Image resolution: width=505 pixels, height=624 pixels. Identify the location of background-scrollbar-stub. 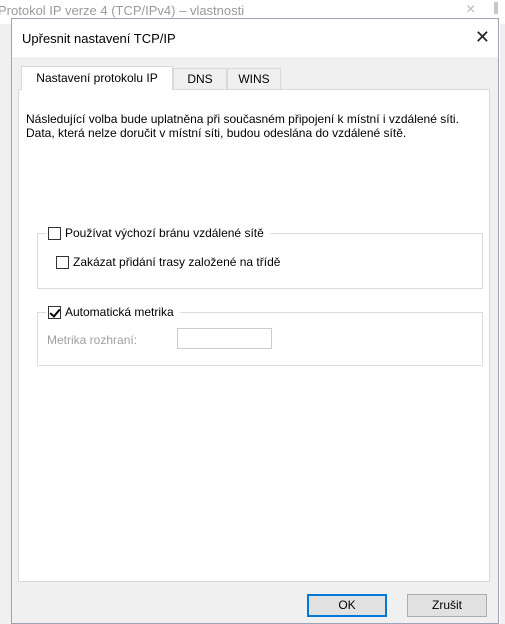
(496, 8).